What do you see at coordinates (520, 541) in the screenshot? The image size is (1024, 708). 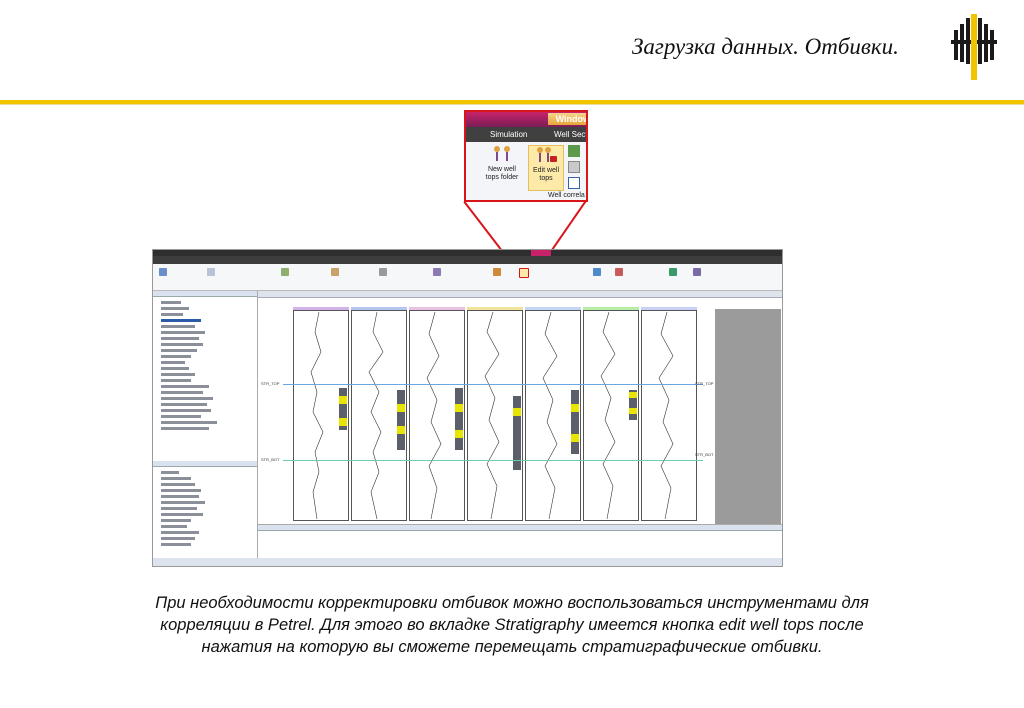 I see `message-log-pane` at bounding box center [520, 541].